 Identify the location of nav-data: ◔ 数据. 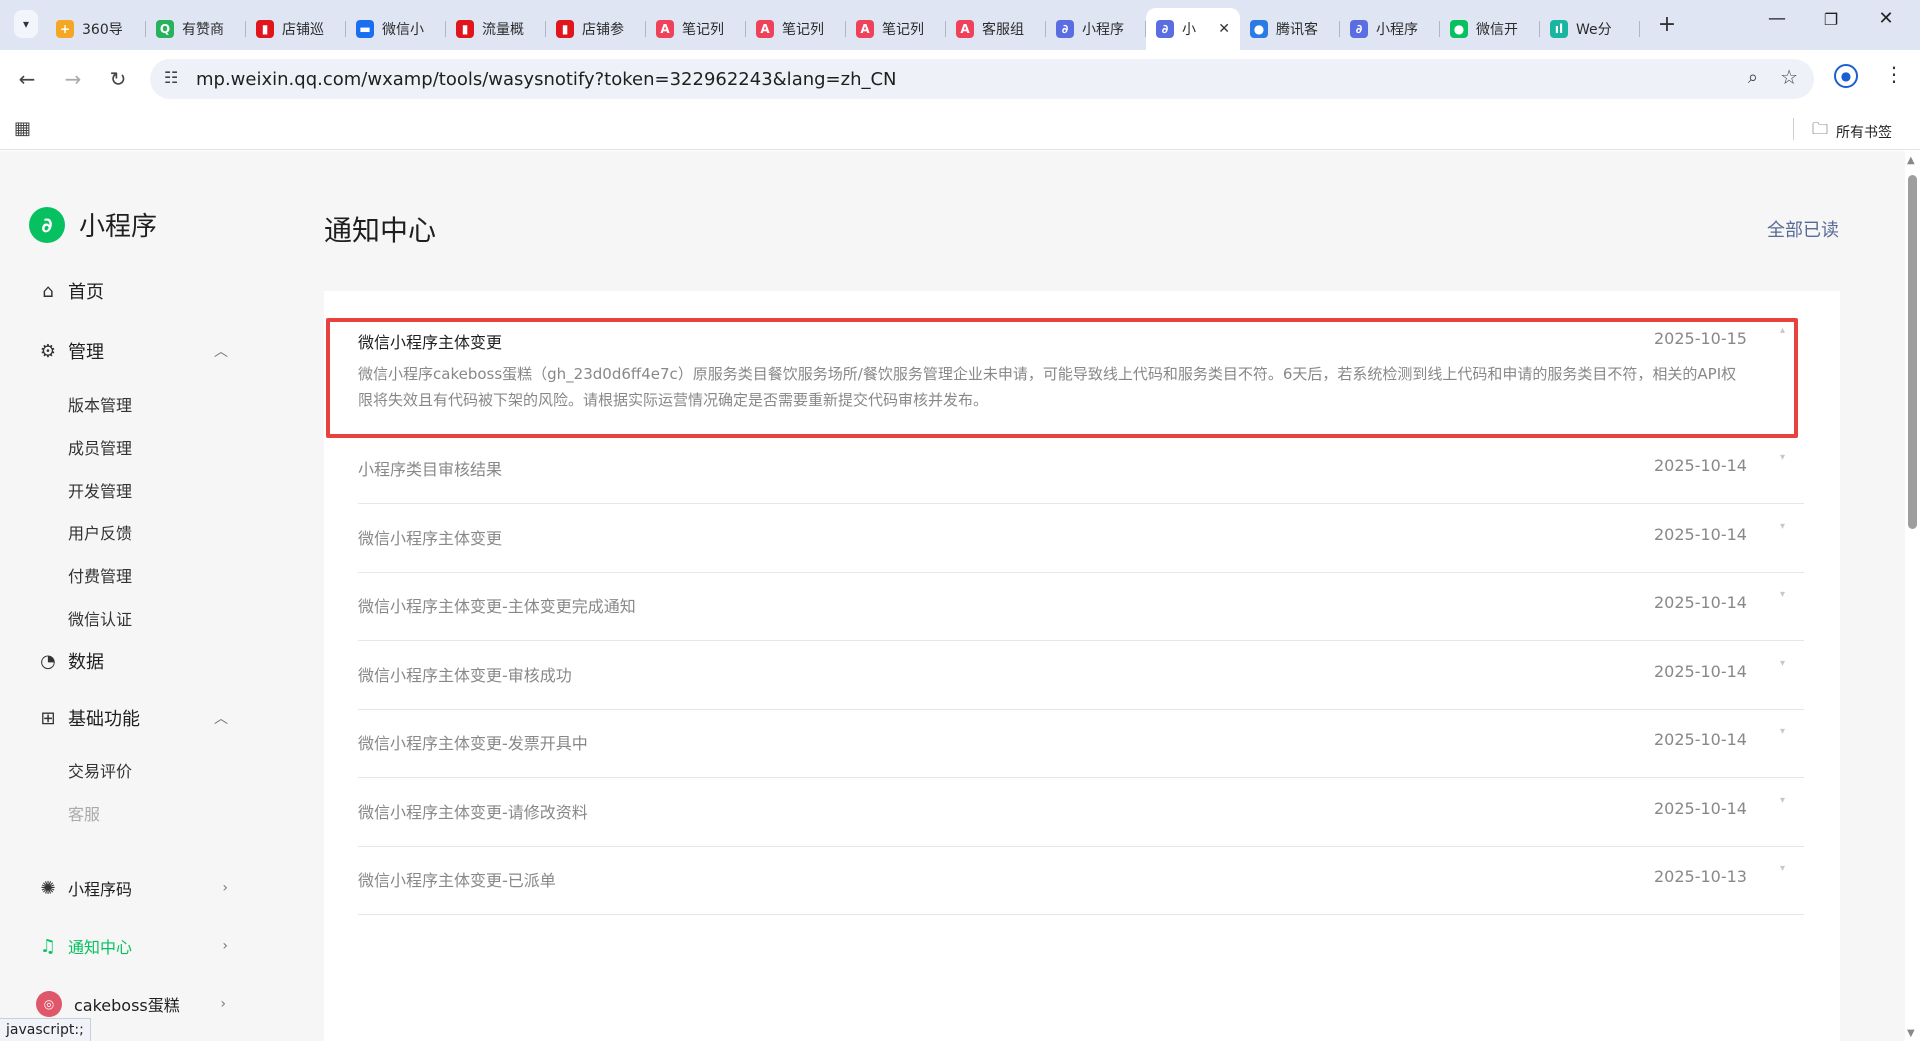
(133, 661).